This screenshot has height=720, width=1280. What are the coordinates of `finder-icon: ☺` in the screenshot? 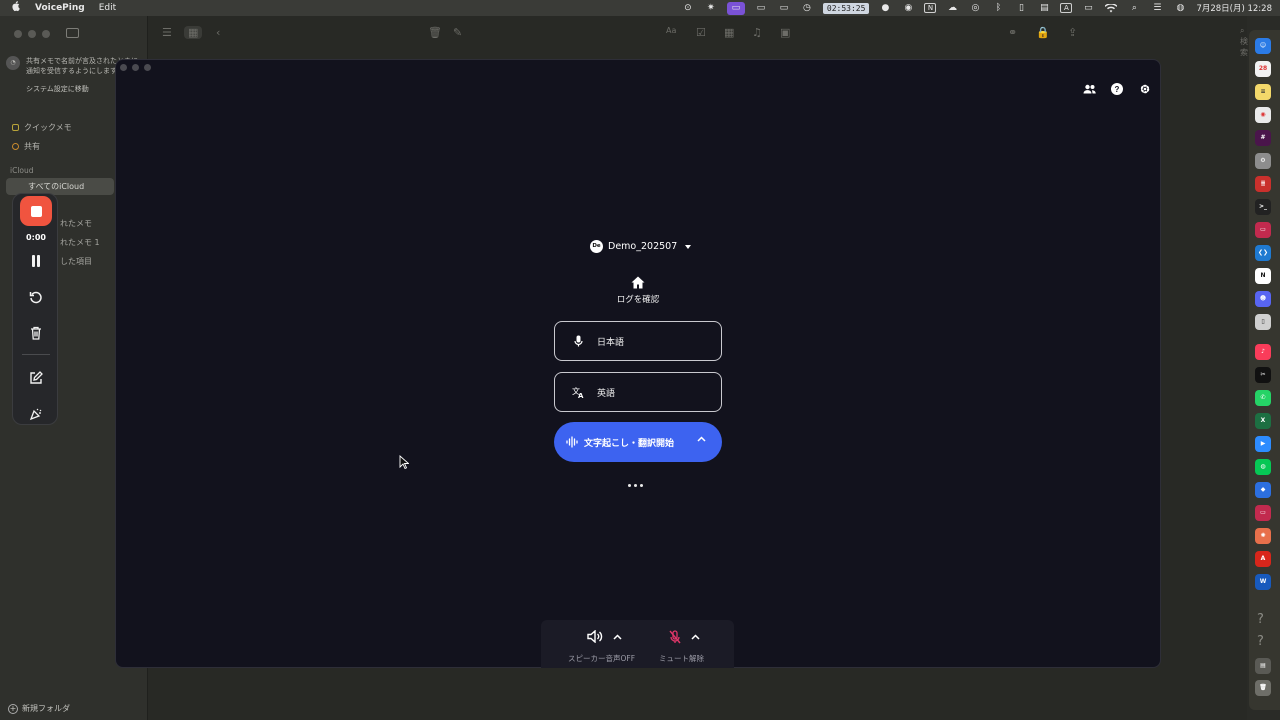 It's located at (1263, 46).